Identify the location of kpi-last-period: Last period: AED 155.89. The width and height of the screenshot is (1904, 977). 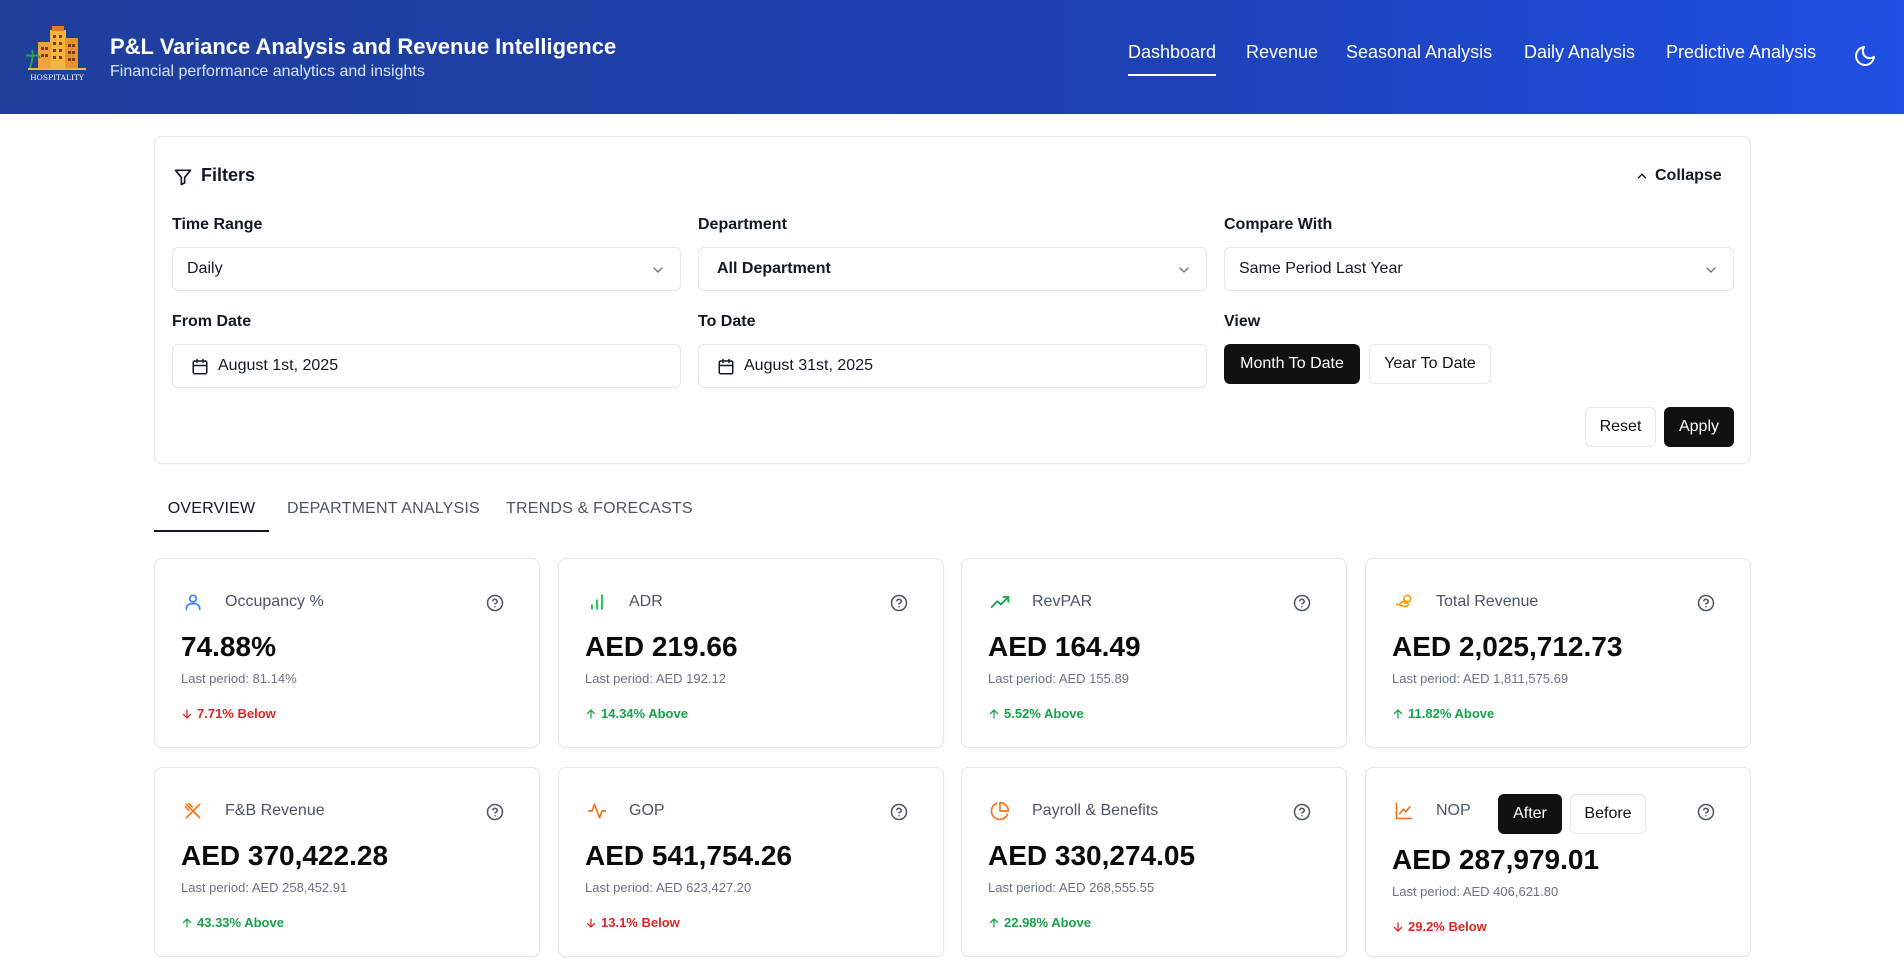
(1058, 678).